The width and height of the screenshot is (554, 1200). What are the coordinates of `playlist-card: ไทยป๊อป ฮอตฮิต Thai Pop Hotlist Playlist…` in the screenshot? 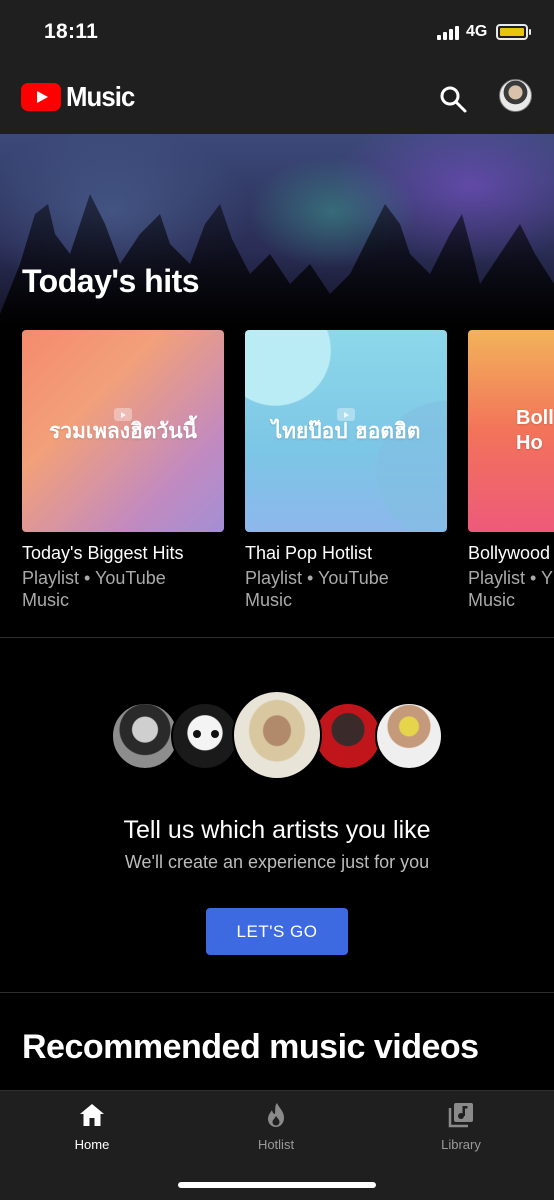 It's located at (346, 470).